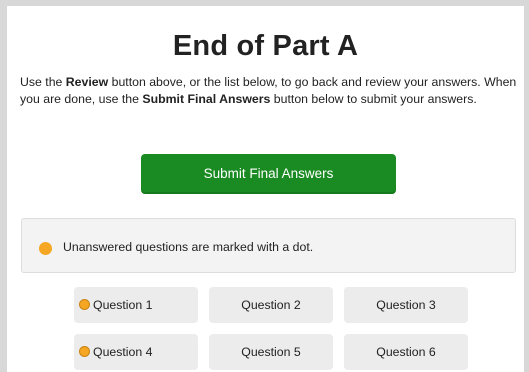  I want to click on question-3-button: Question 3, so click(406, 305).